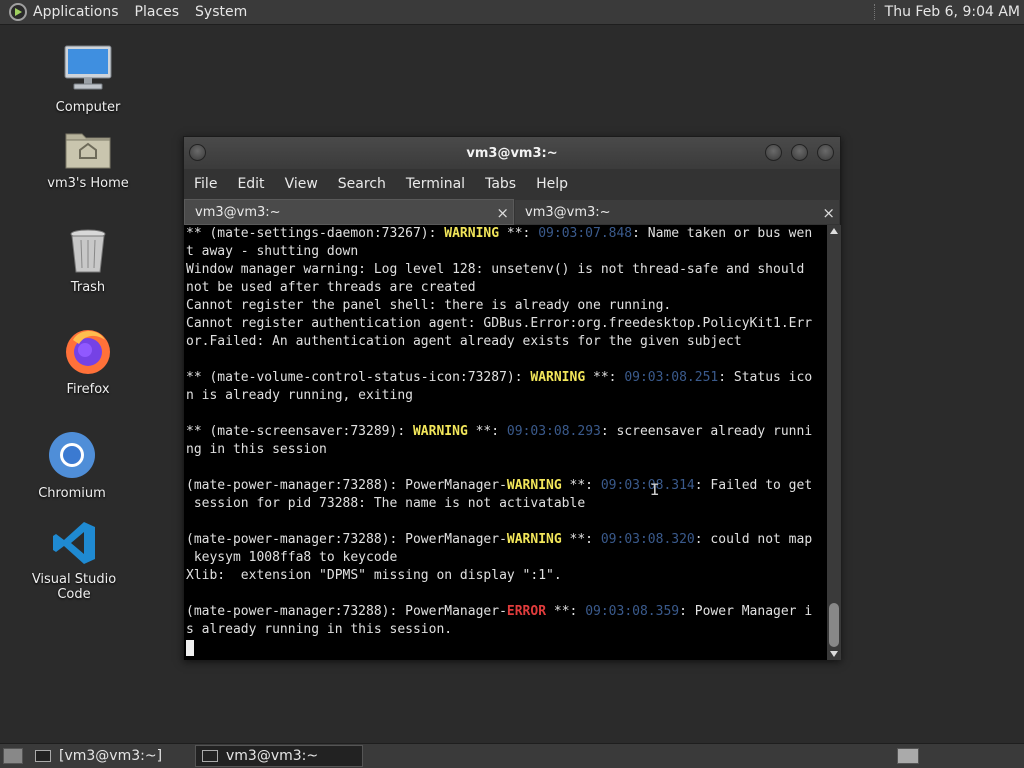  Describe the element at coordinates (908, 756) in the screenshot. I see `workspace-switcher` at that location.